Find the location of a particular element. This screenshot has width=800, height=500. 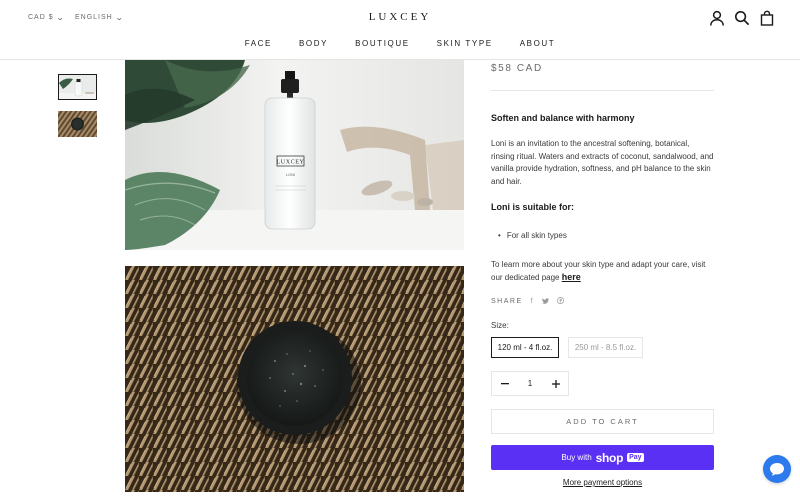

nav-item-skin-type: SKIN TYPE is located at coordinates (465, 43).